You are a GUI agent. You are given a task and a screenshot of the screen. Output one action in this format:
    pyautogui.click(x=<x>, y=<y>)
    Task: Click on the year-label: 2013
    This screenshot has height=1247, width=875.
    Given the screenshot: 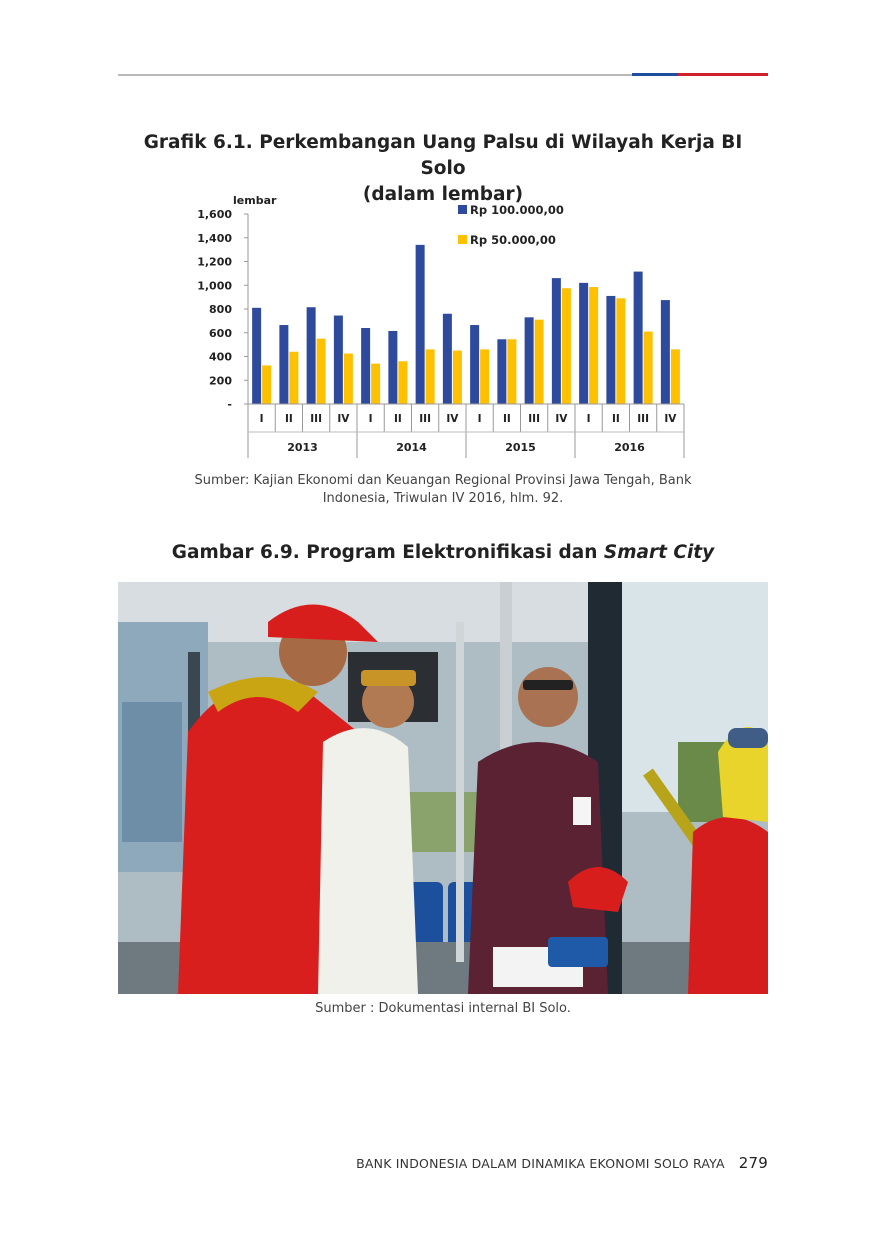 What is the action you would take?
    pyautogui.click(x=302, y=447)
    